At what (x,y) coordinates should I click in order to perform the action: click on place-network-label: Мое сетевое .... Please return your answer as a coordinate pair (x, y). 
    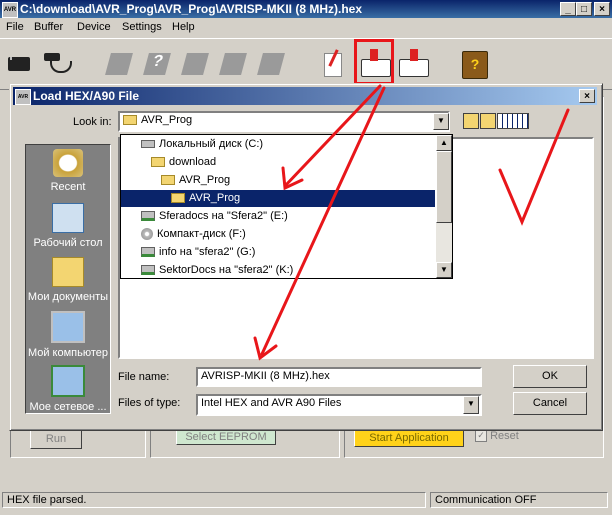
    Looking at the image, I should click on (68, 407).